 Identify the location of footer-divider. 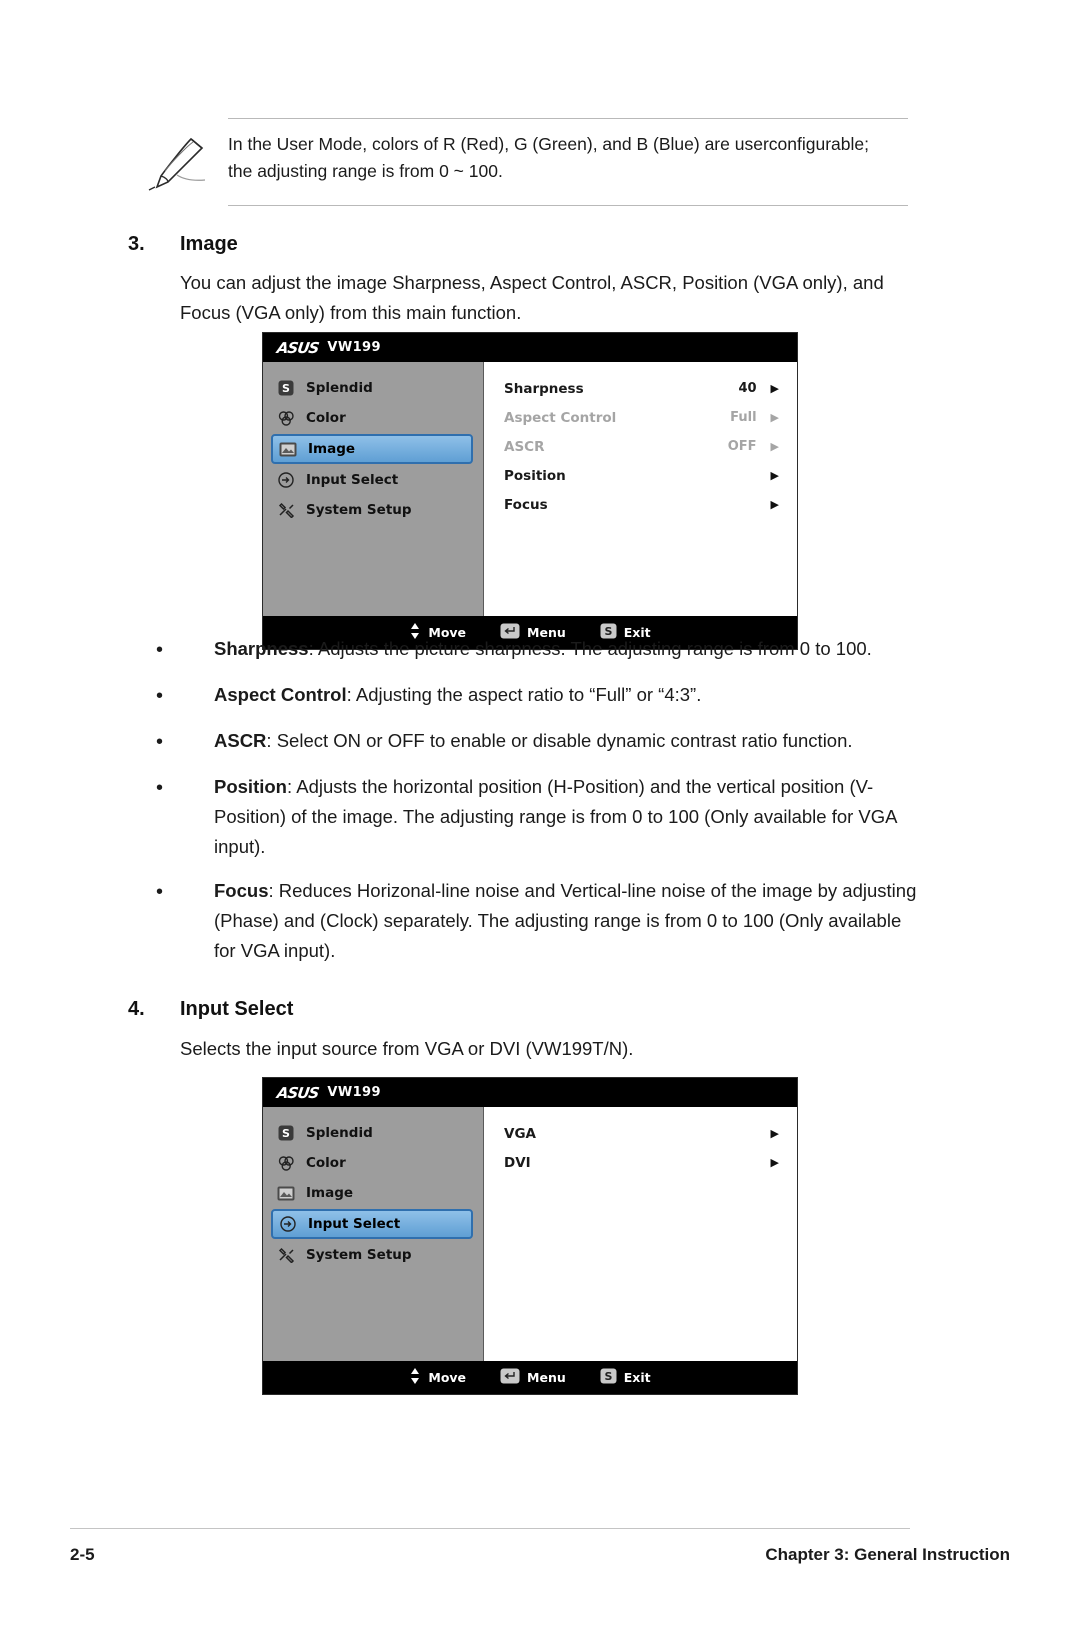
(490, 1528).